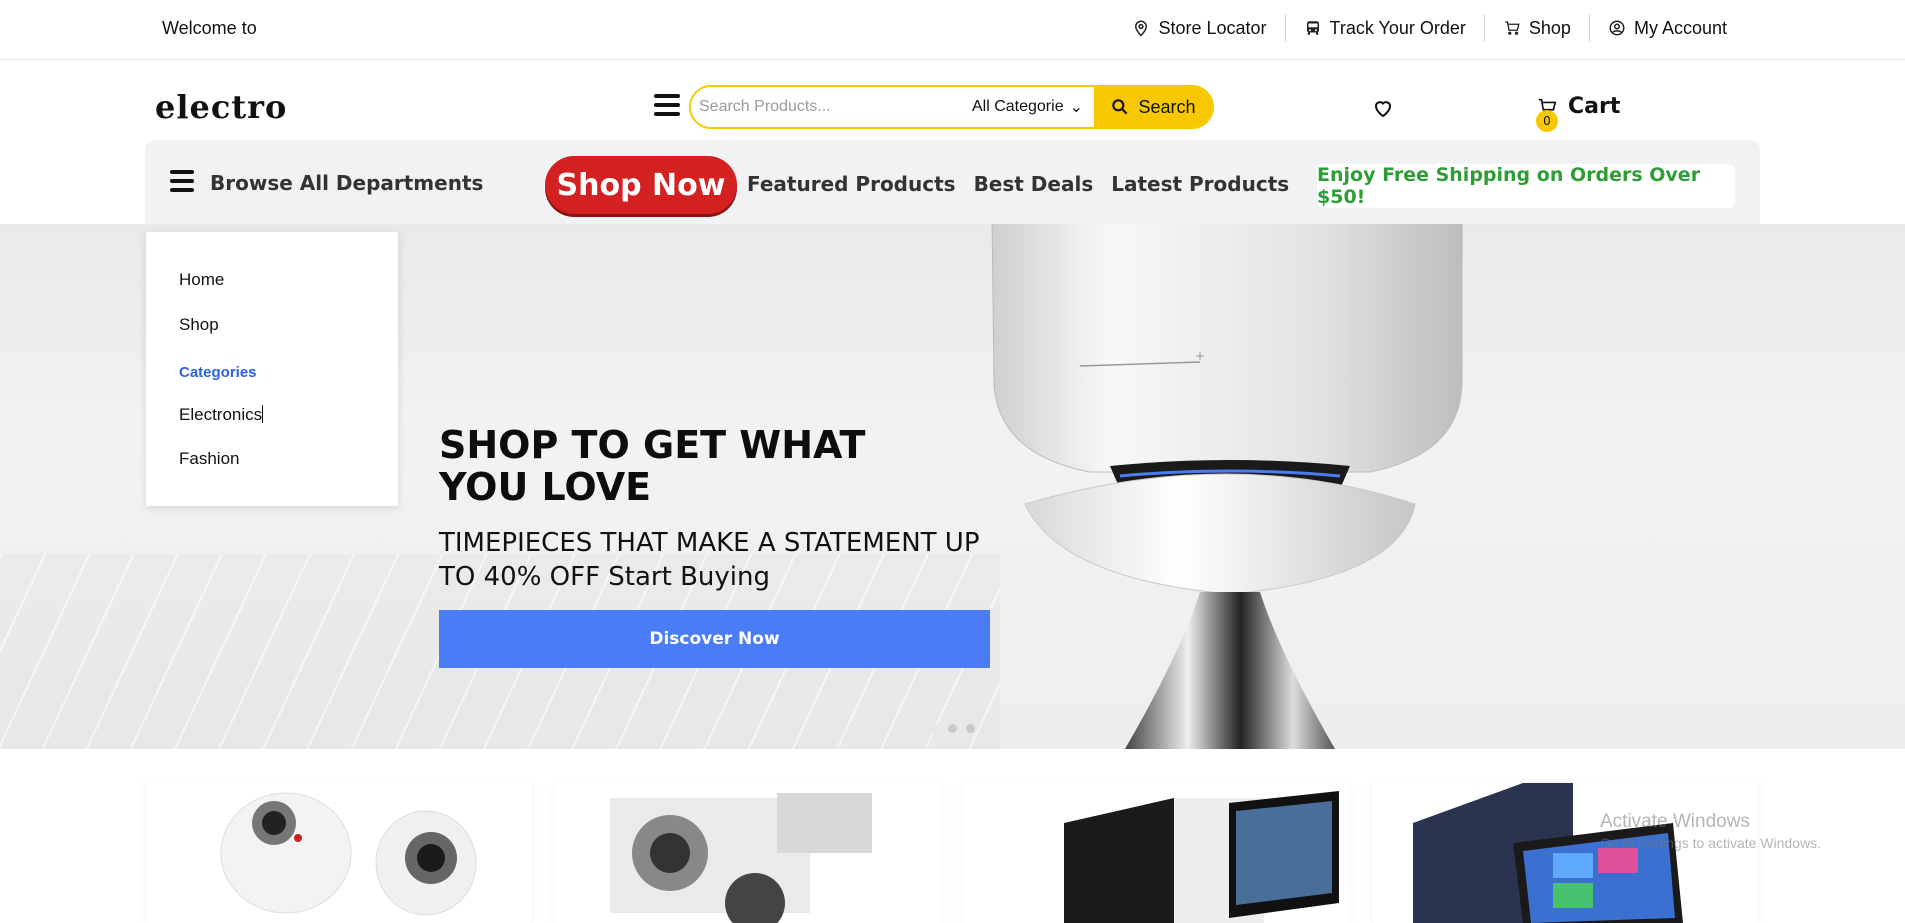  I want to click on cart-label: Cart, so click(1594, 106).